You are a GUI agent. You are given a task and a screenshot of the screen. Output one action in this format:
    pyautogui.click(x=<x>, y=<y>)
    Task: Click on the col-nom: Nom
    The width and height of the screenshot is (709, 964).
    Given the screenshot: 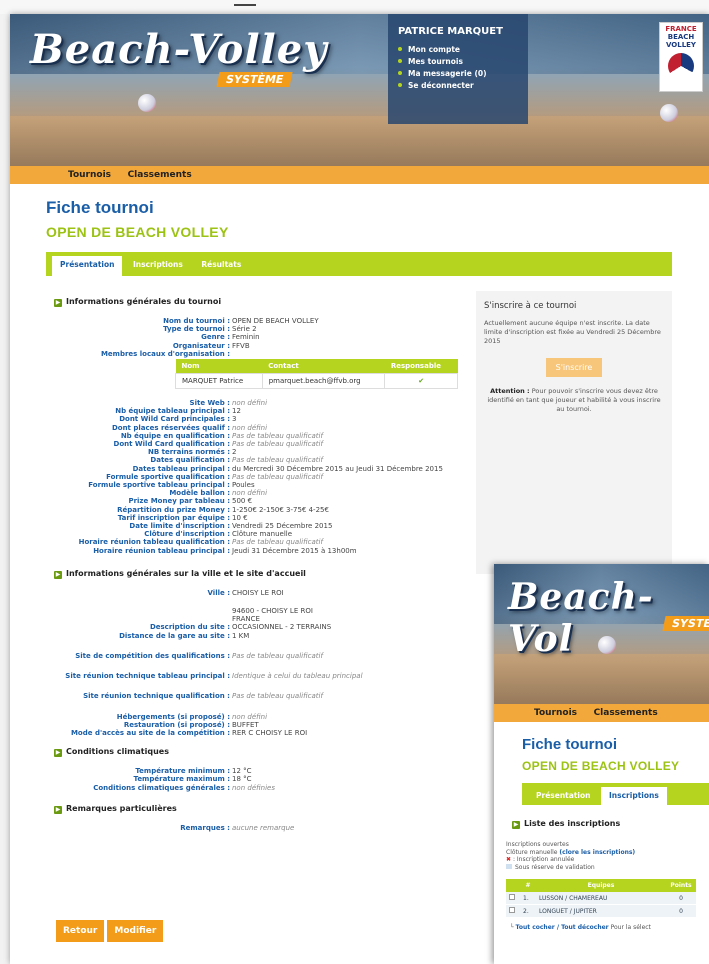 What is the action you would take?
    pyautogui.click(x=219, y=366)
    